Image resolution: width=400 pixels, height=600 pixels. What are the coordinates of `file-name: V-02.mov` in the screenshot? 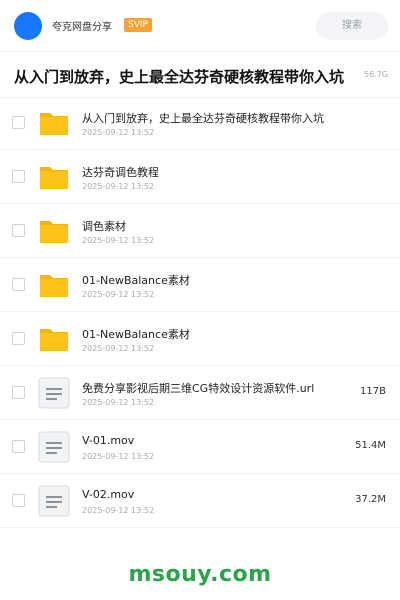 It's located at (108, 494).